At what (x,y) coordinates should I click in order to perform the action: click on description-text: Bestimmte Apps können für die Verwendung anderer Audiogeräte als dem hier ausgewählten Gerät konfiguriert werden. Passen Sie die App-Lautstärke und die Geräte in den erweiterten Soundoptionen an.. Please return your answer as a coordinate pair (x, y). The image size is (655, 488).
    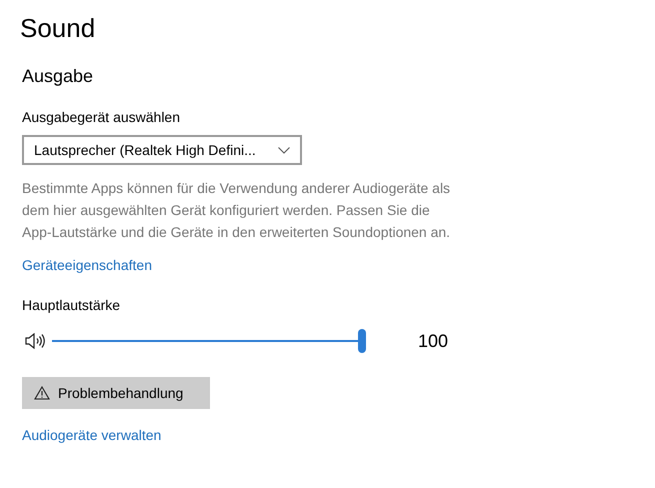
    Looking at the image, I should click on (237, 210).